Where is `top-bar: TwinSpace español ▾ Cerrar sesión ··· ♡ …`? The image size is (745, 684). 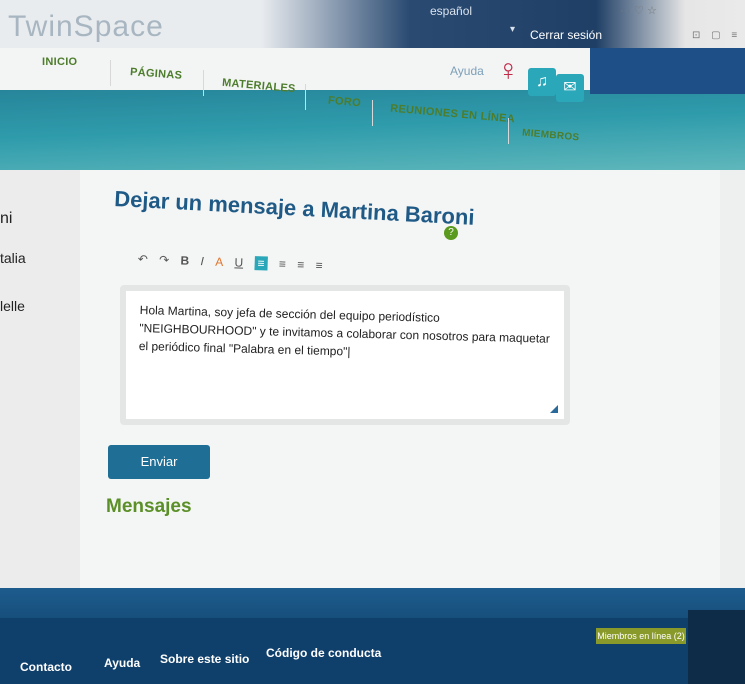
top-bar: TwinSpace español ▾ Cerrar sesión ··· ♡ … is located at coordinates (372, 24).